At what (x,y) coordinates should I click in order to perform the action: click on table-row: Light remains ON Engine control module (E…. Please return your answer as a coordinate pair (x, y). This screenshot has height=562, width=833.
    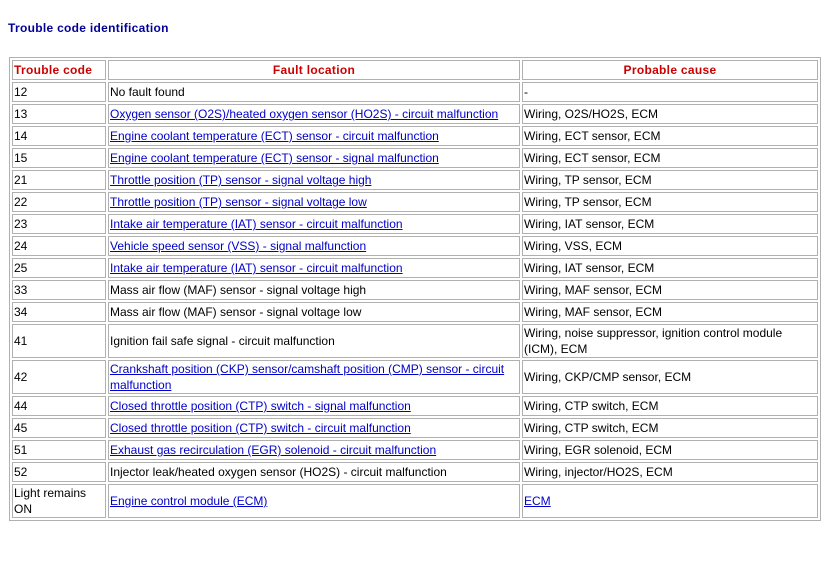
    Looking at the image, I should click on (415, 501).